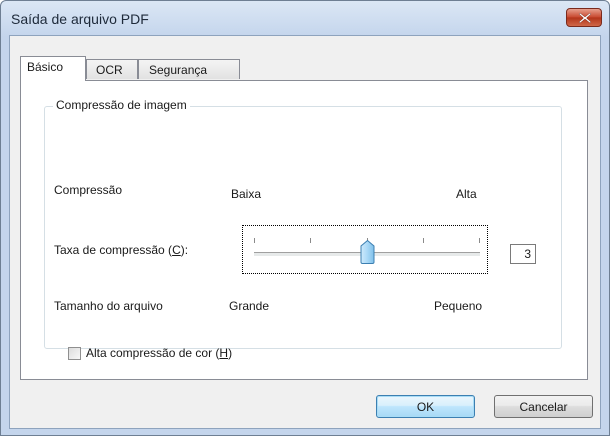  What do you see at coordinates (458, 306) in the screenshot?
I see `small-label: Pequeno` at bounding box center [458, 306].